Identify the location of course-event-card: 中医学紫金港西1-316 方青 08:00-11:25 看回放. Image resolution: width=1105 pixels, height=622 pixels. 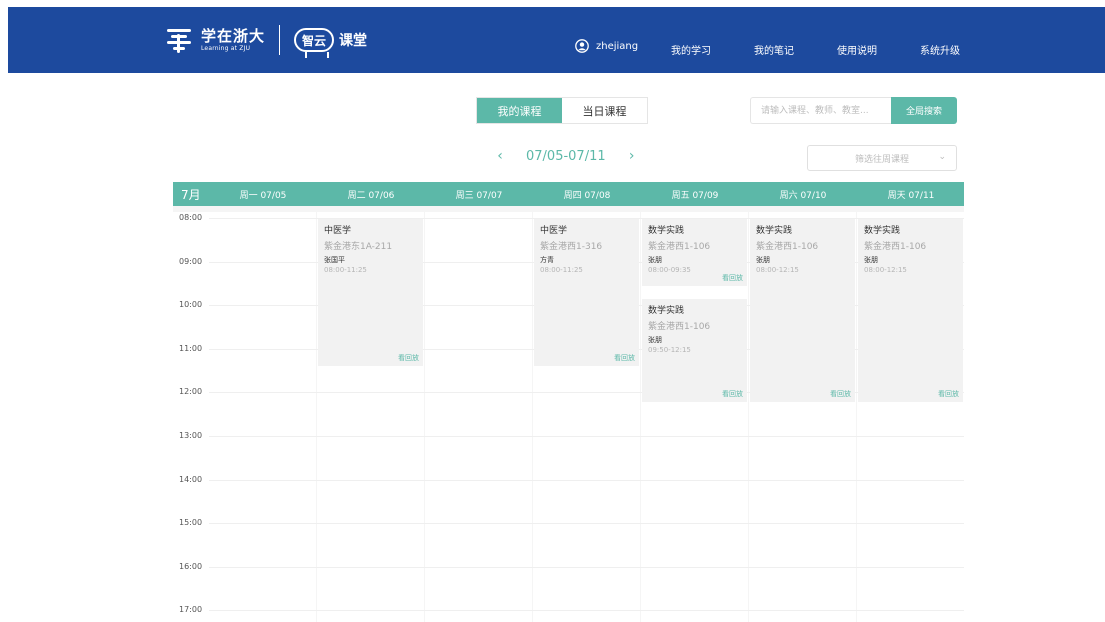
(586, 292).